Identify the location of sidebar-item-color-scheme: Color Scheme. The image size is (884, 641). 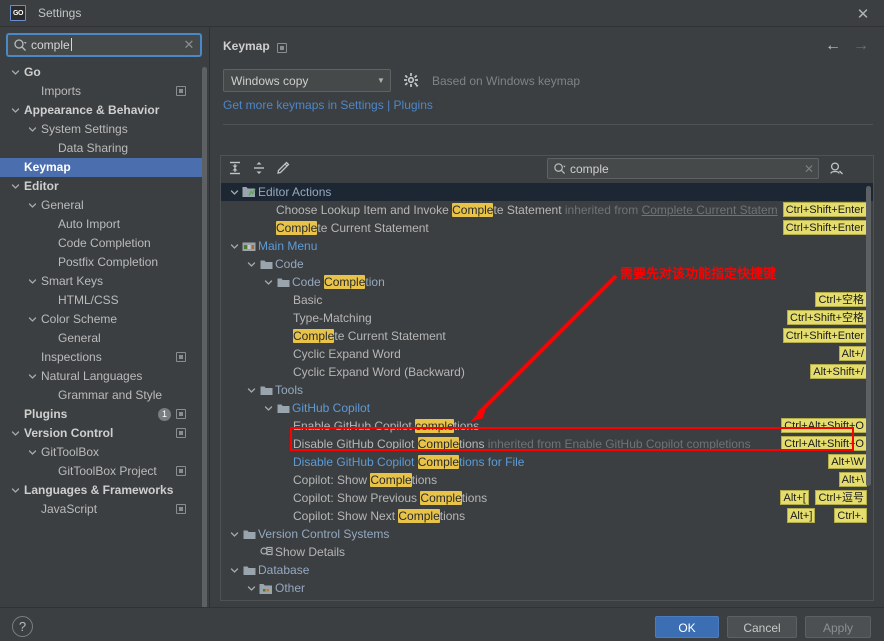
(102, 319).